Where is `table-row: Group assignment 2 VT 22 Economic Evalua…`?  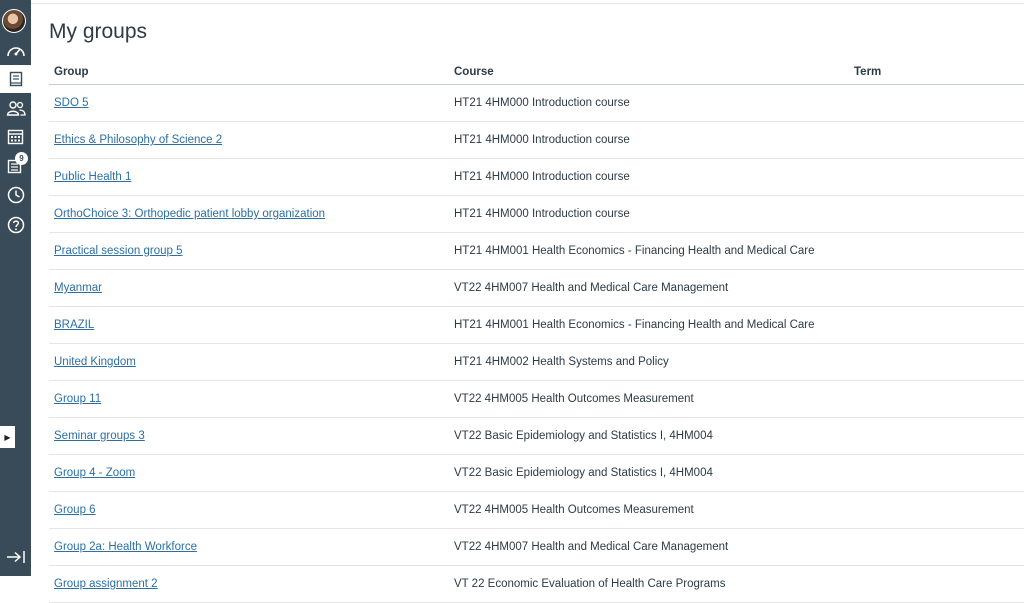
table-row: Group assignment 2 VT 22 Economic Evalua… is located at coordinates (536, 584).